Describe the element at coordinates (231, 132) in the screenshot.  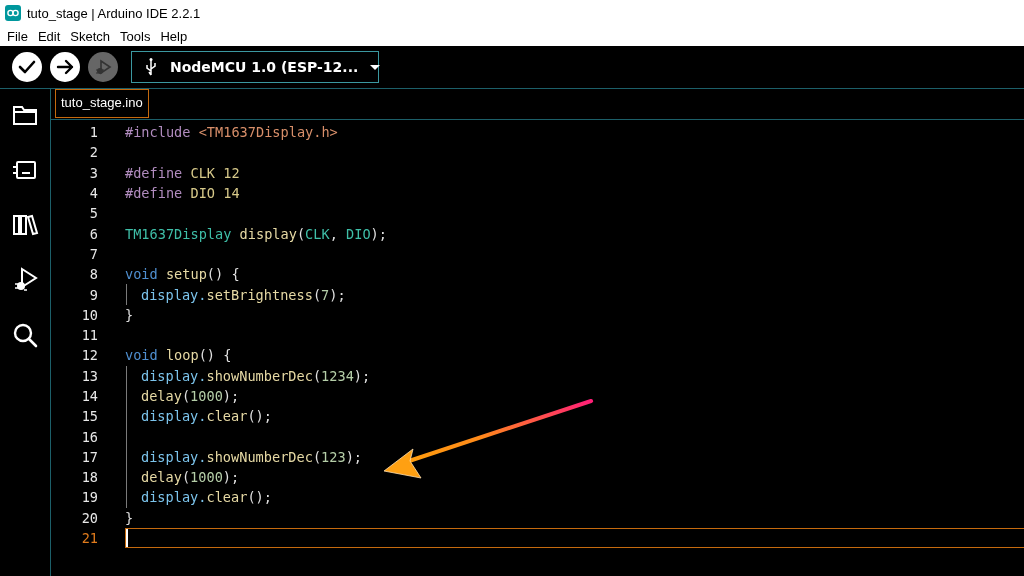
I see `code-line: #include <TM1637Display.h>` at that location.